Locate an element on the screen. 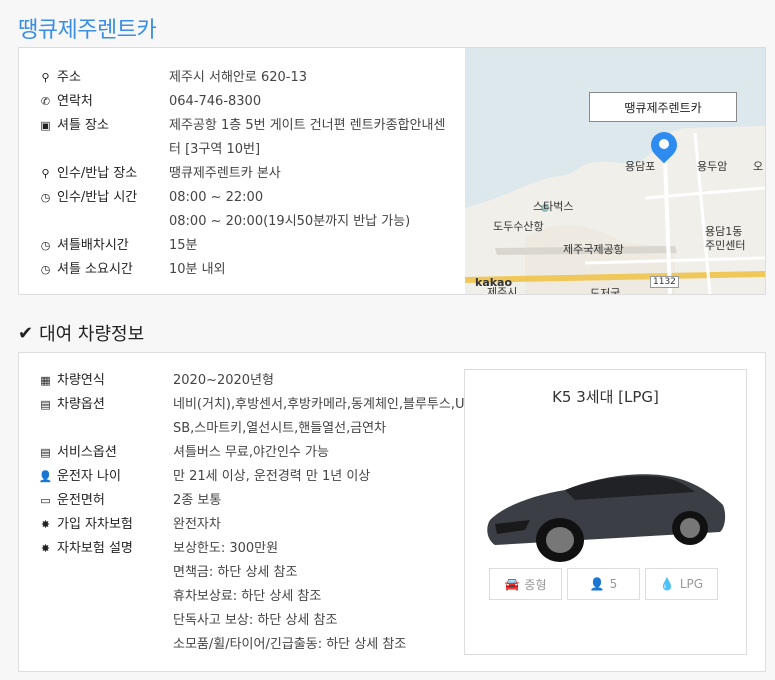 This screenshot has width=775, height=680. row-value: SB,스마트키,열선시트,핸들열선,금연차 is located at coordinates (280, 428).